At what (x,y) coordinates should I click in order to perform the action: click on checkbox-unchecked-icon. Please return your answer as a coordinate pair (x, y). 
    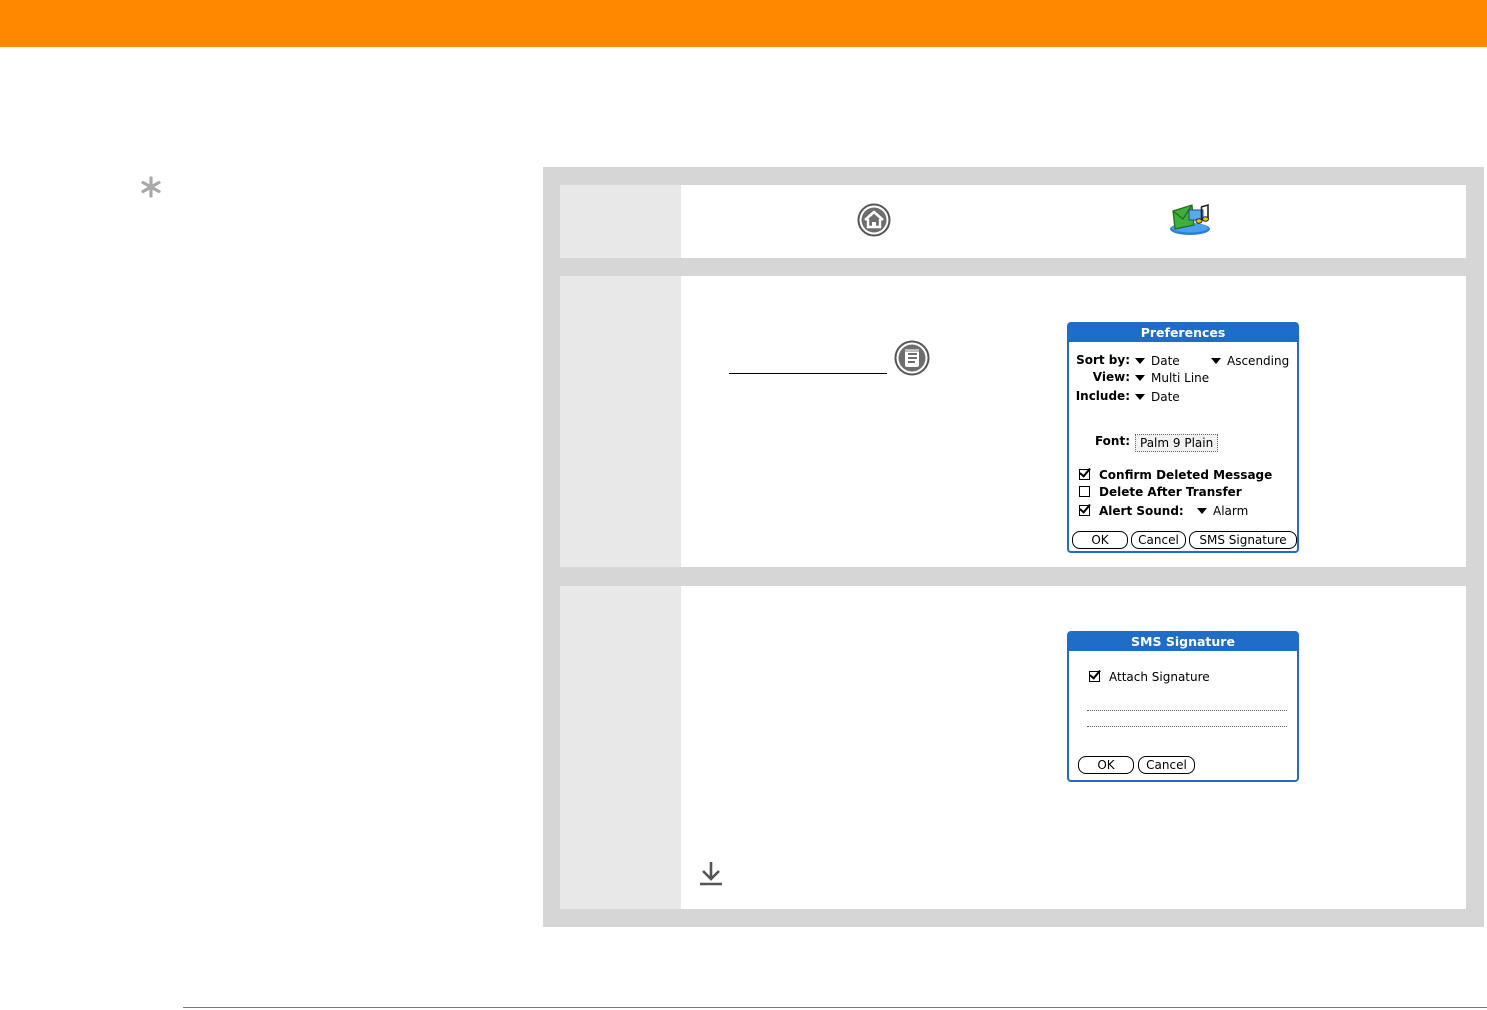
    Looking at the image, I should click on (1084, 491).